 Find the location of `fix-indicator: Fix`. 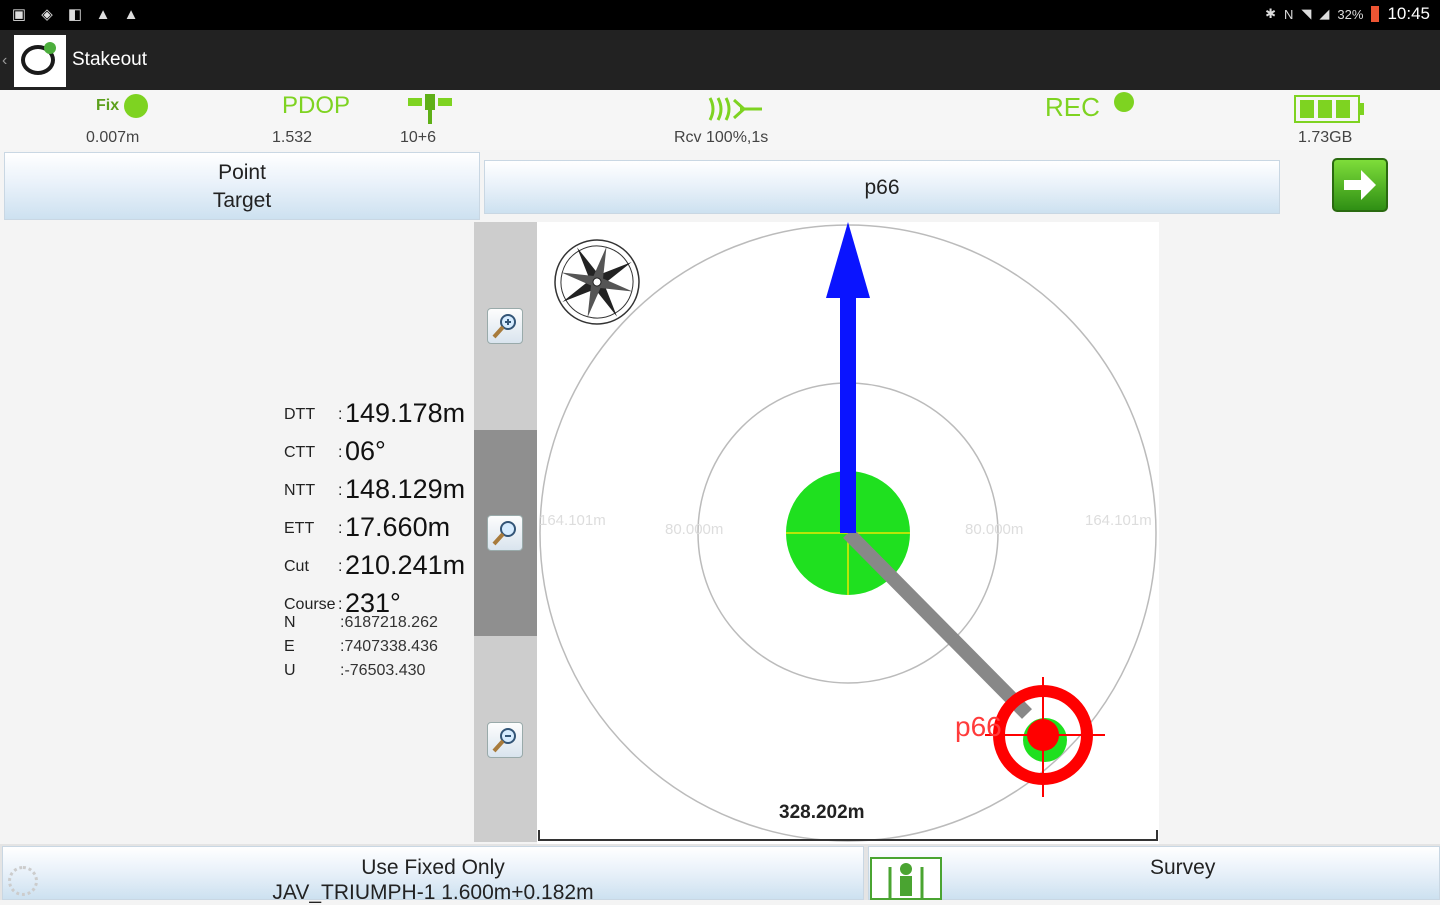

fix-indicator: Fix is located at coordinates (122, 106).